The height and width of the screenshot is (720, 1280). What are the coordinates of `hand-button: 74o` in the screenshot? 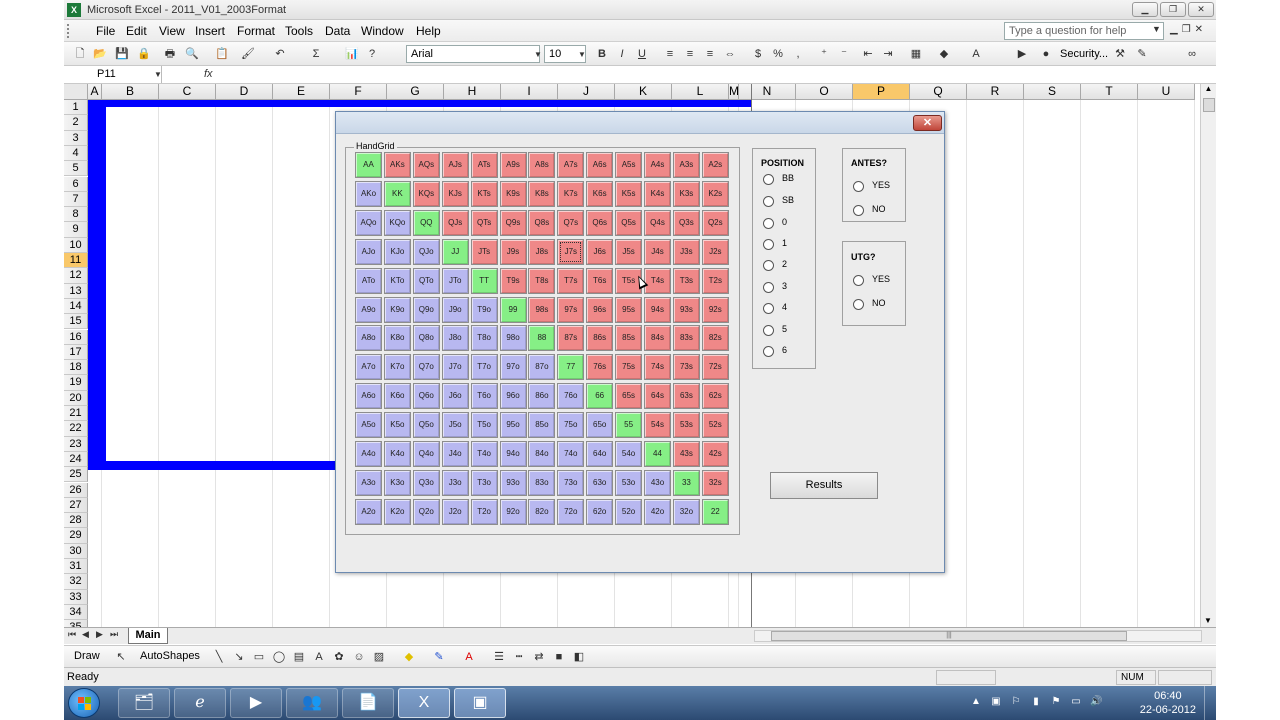 It's located at (571, 454).